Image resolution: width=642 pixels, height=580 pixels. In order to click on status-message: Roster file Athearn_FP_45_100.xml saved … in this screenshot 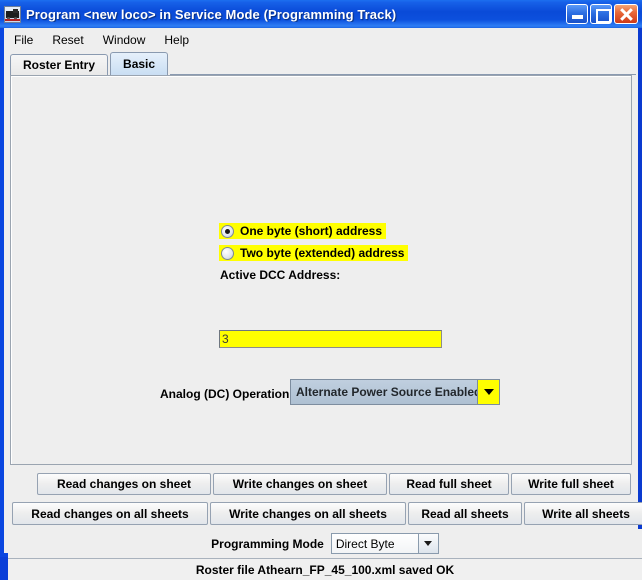, I will do `click(325, 569)`.